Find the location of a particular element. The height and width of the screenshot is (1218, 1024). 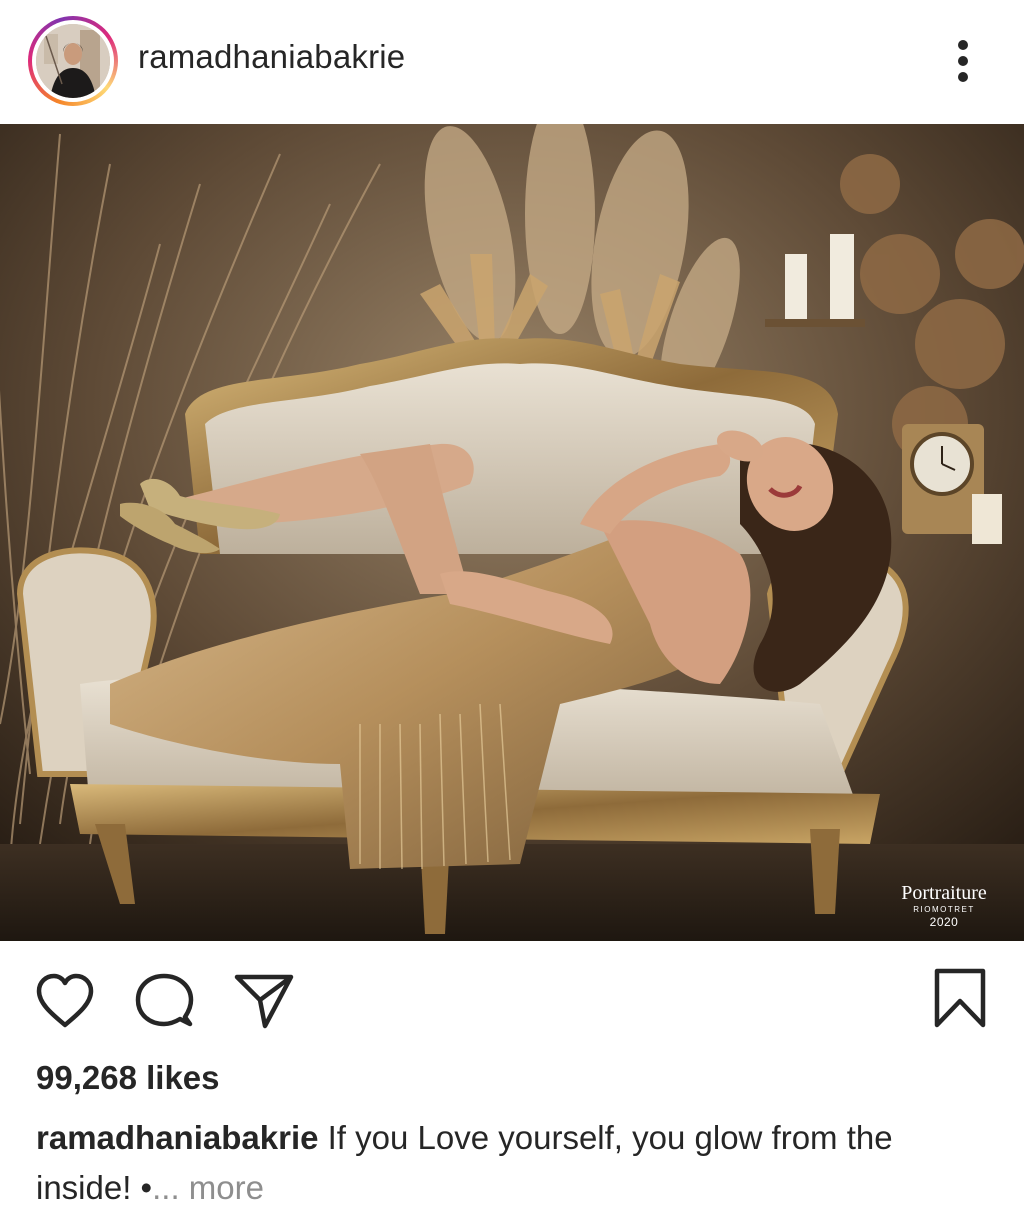

comment-icon is located at coordinates (164, 1000).